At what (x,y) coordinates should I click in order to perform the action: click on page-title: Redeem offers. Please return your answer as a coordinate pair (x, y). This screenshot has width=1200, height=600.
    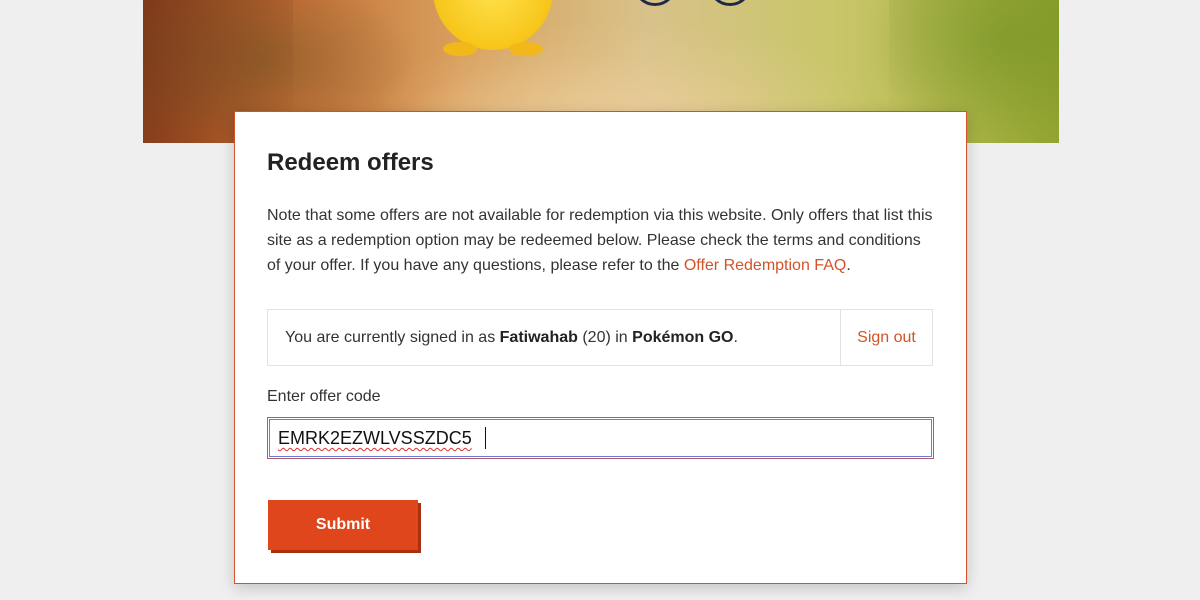
    Looking at the image, I should click on (350, 162).